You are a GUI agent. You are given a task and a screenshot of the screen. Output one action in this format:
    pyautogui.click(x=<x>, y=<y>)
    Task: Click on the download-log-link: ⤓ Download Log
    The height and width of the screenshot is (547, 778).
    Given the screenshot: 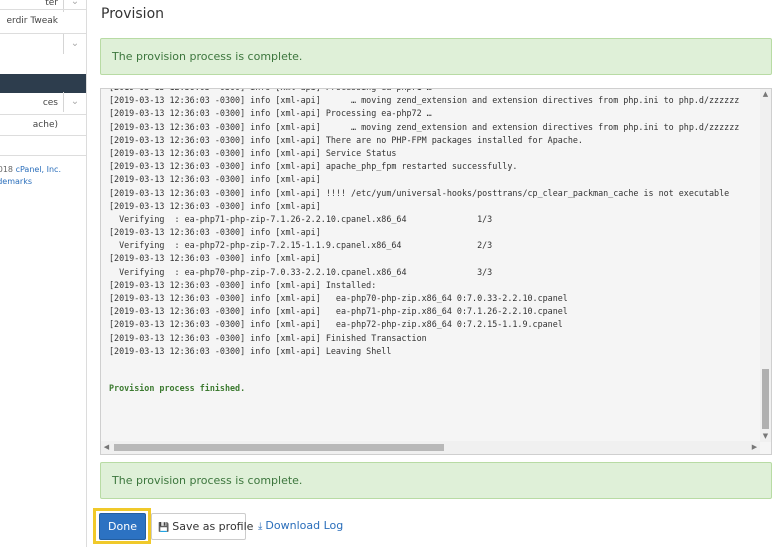 What is the action you would take?
    pyautogui.click(x=300, y=525)
    